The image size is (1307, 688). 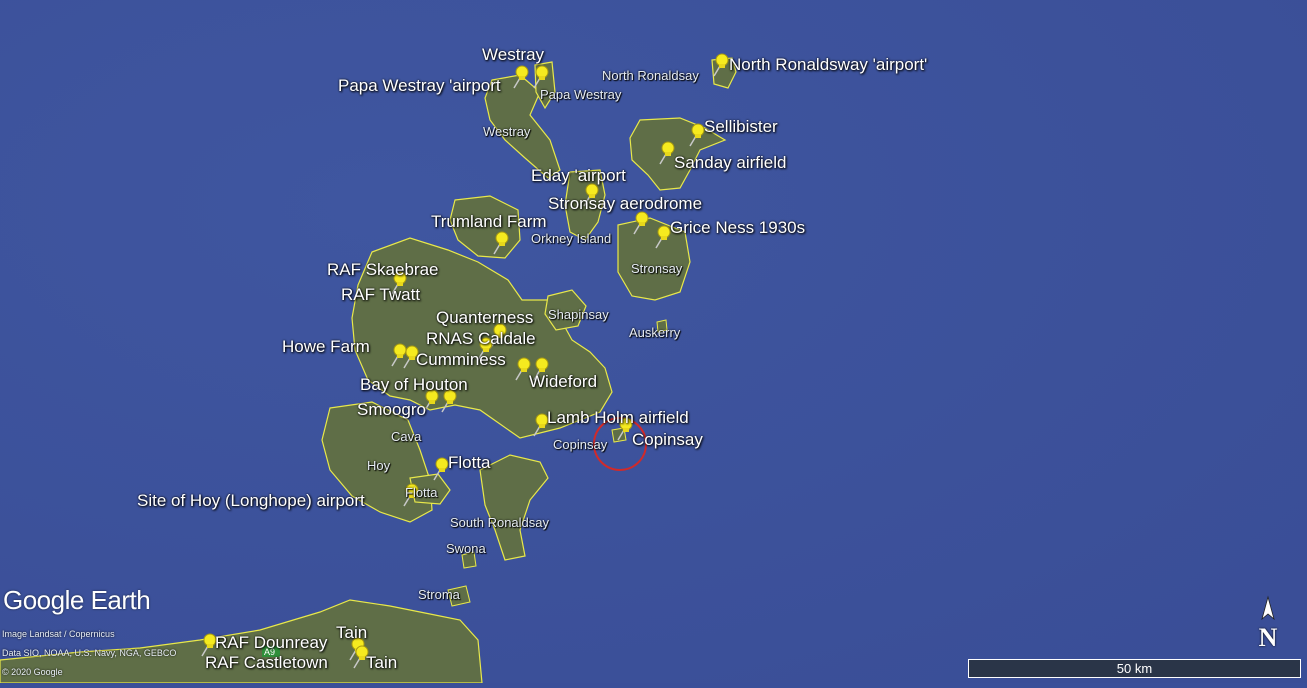 I want to click on pin-label: Quanterness, so click(x=484, y=318).